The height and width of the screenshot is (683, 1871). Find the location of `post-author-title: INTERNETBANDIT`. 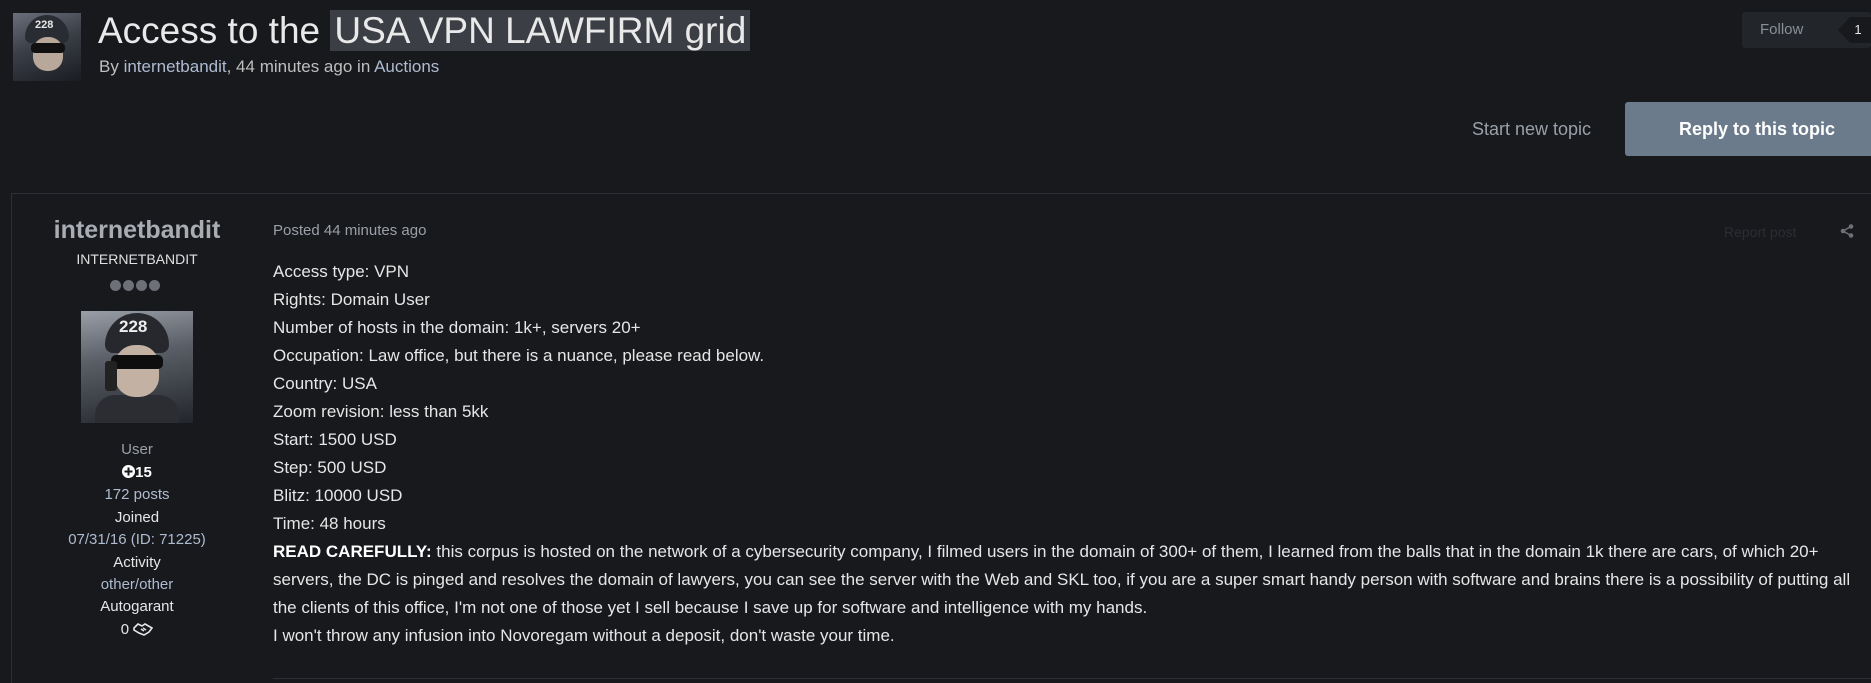

post-author-title: INTERNETBANDIT is located at coordinates (137, 259).